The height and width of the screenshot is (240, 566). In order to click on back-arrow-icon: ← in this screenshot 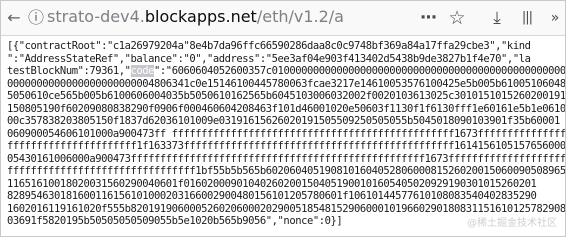, I will do `click(14, 18)`.